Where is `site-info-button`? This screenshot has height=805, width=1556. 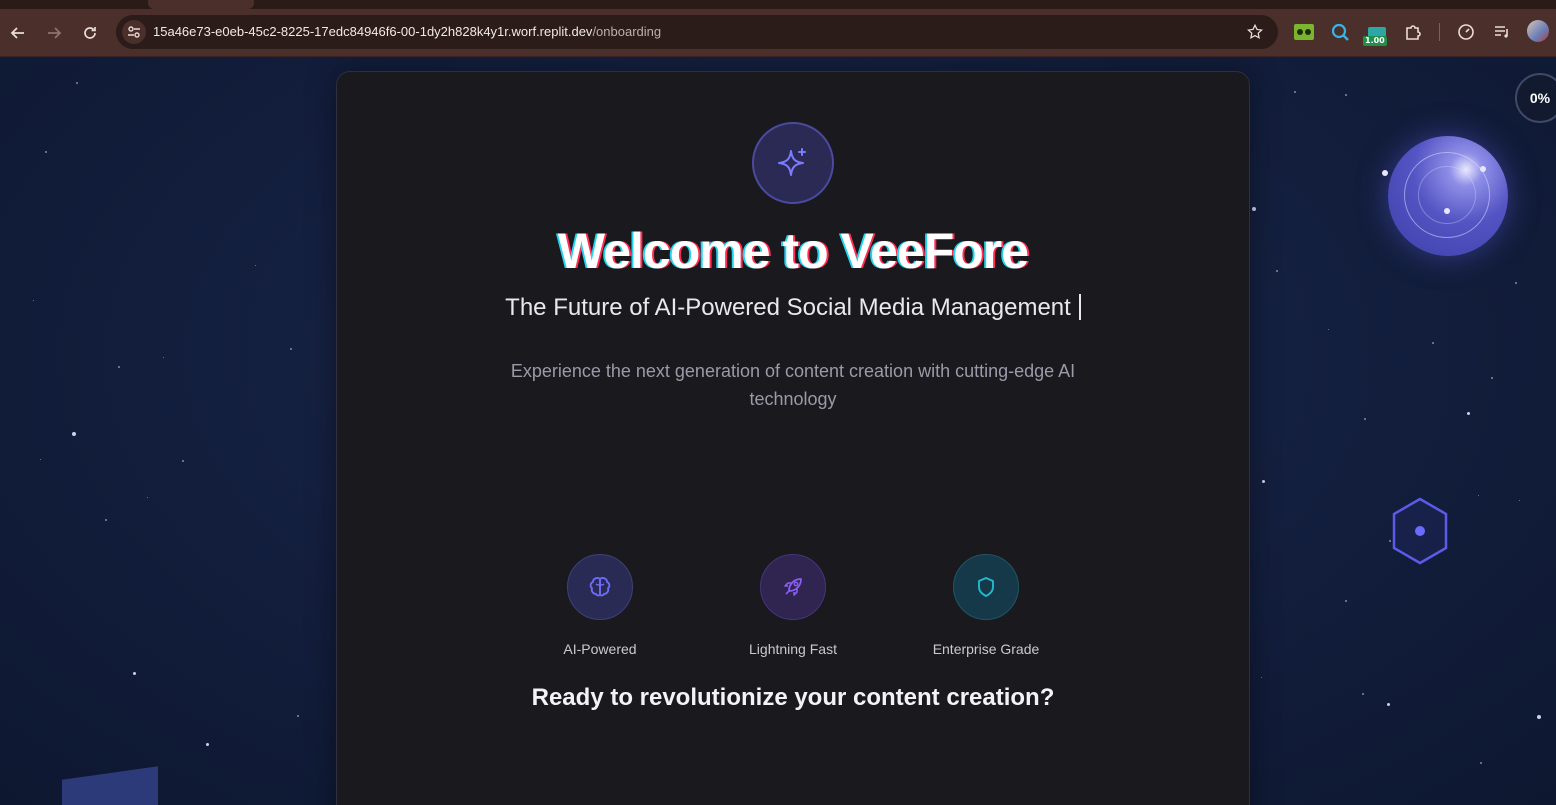 site-info-button is located at coordinates (134, 32).